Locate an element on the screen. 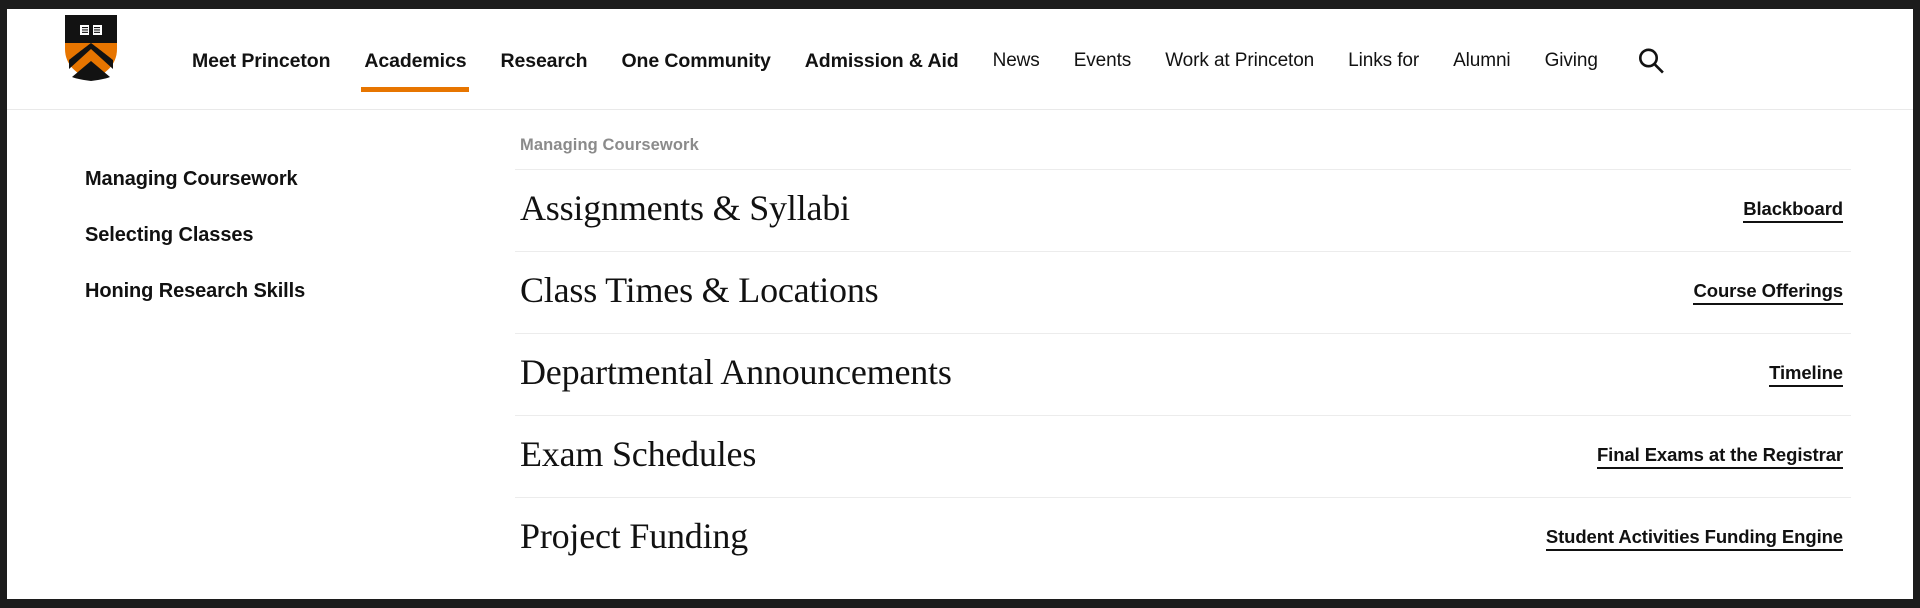 This screenshot has height=608, width=1920. row-link-label: Student Activities Funding Engine is located at coordinates (1694, 538).